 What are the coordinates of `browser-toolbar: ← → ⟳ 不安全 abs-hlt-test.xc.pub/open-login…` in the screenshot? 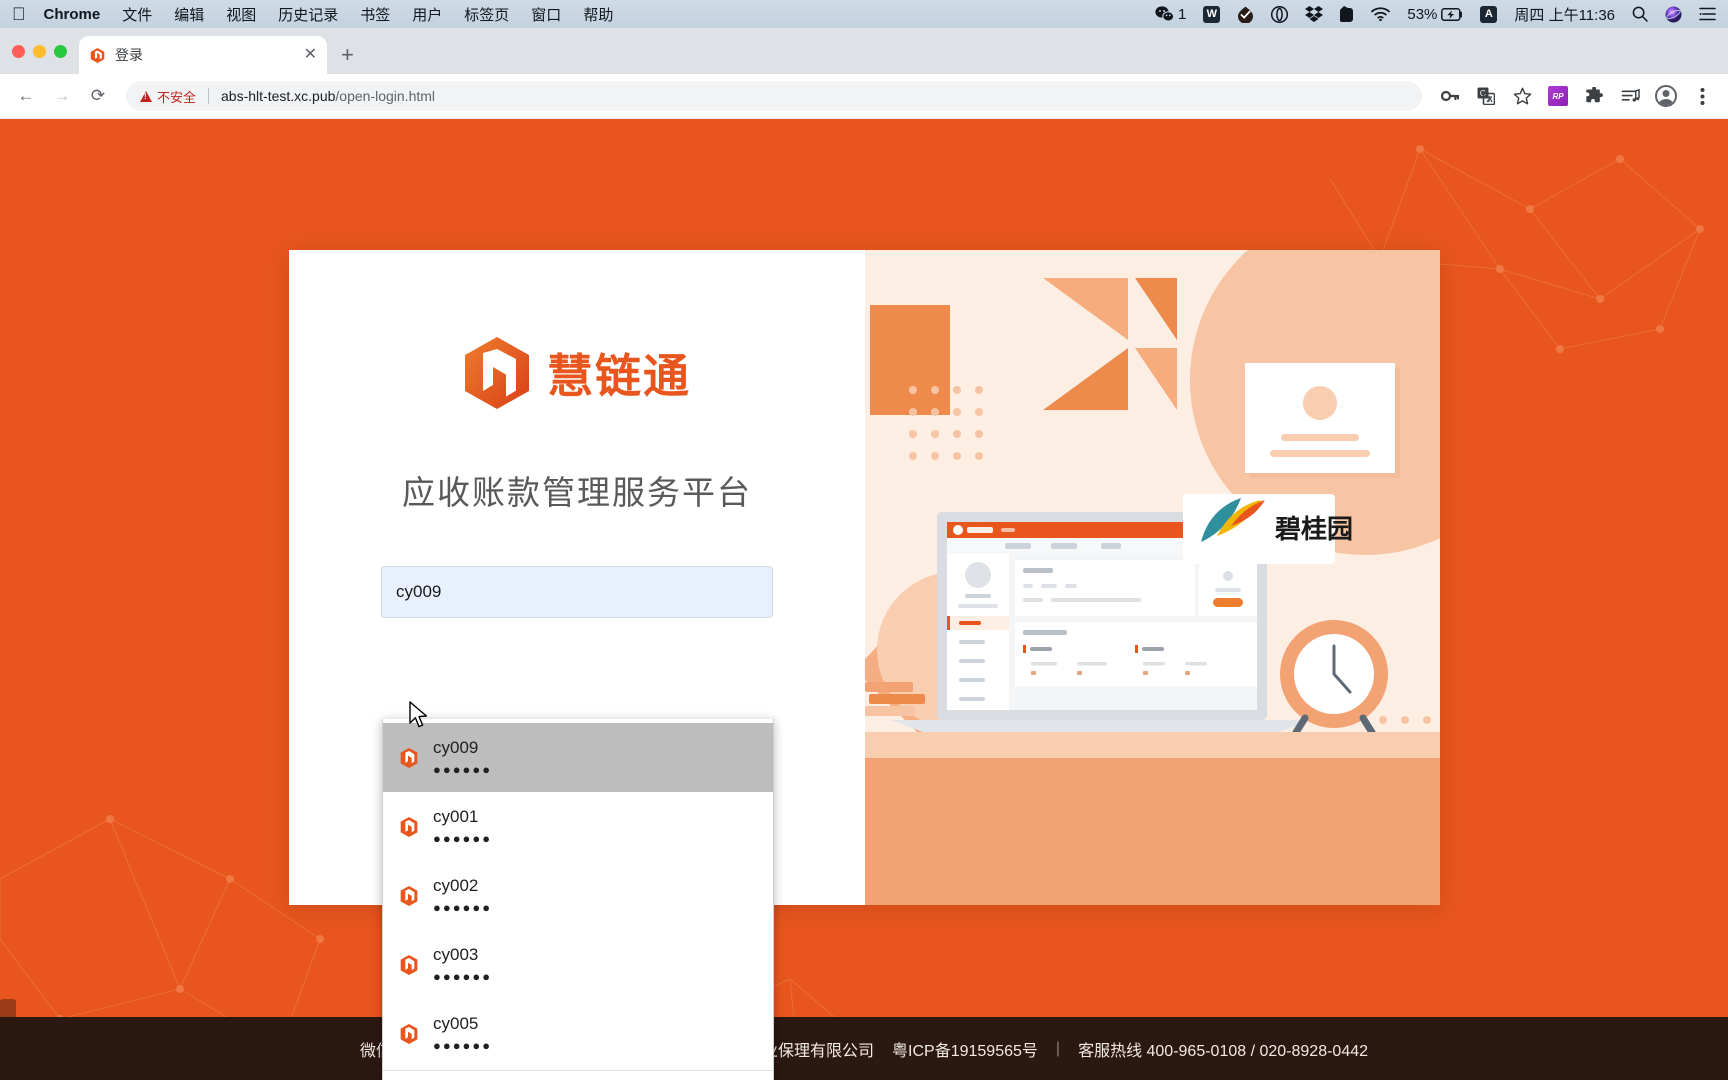 It's located at (864, 96).